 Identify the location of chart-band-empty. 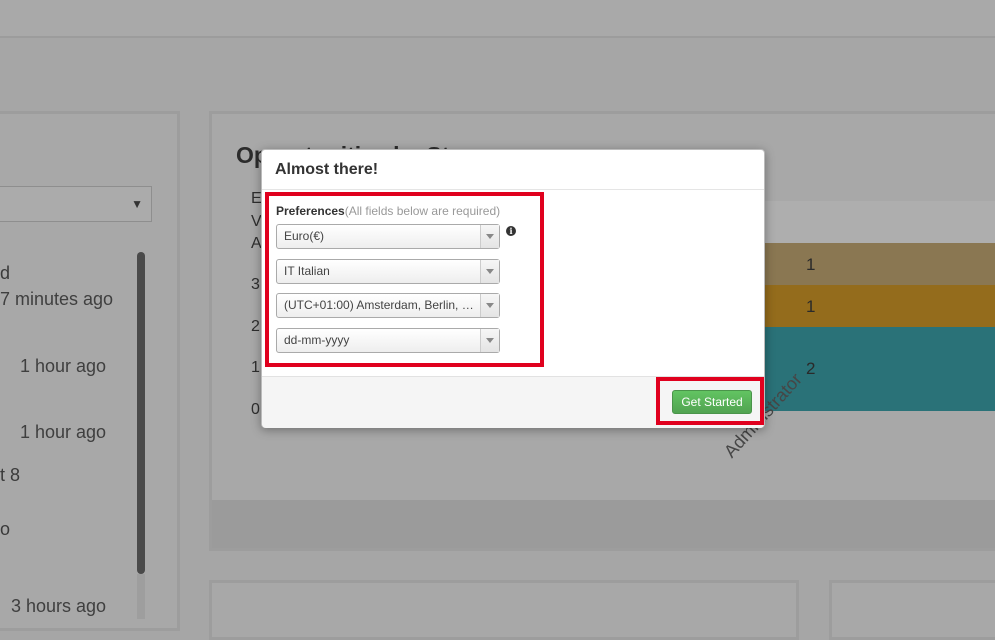
(880, 222).